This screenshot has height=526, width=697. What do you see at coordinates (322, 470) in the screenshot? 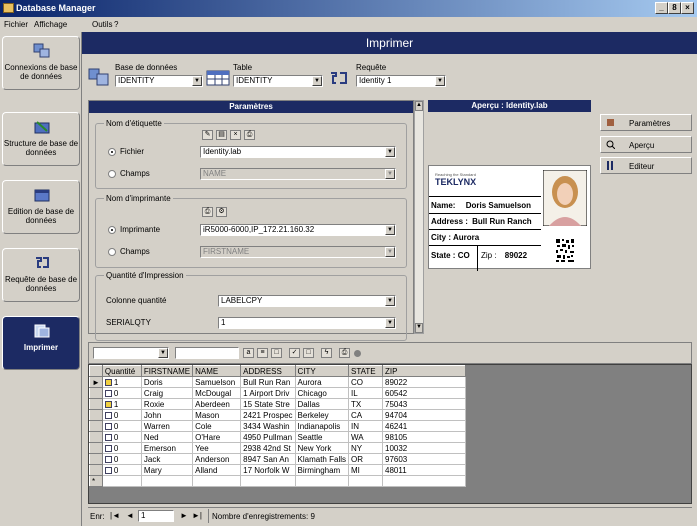
I see `city-cell: Birmingham` at bounding box center [322, 470].